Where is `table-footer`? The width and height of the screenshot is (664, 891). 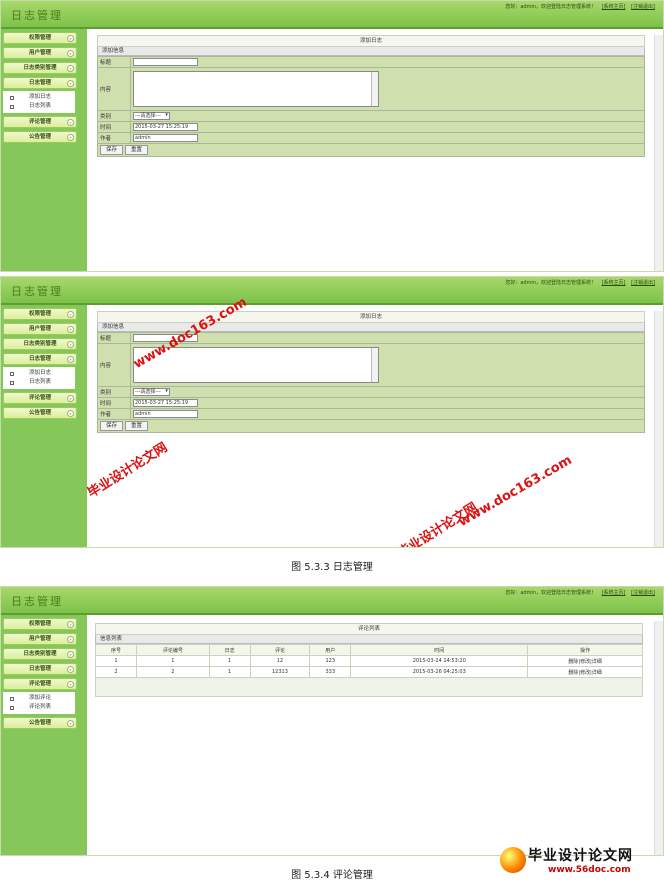 table-footer is located at coordinates (369, 687).